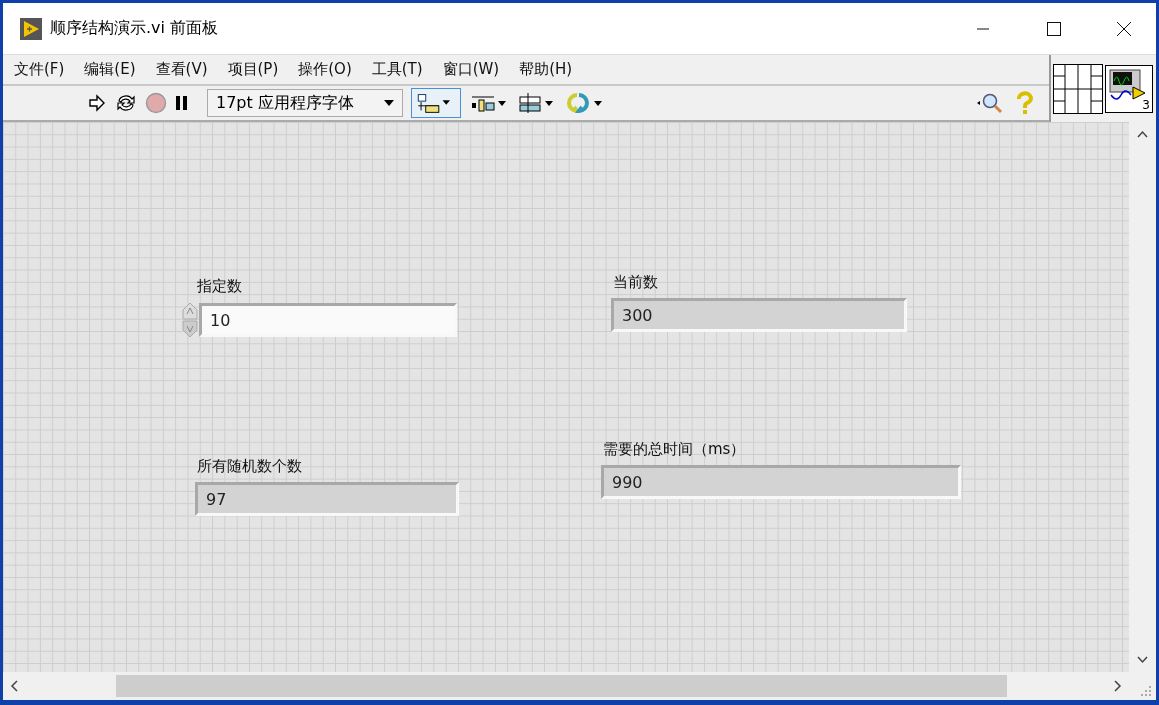 The height and width of the screenshot is (705, 1159). Describe the element at coordinates (156, 103) in the screenshot. I see `abort-icon` at that location.